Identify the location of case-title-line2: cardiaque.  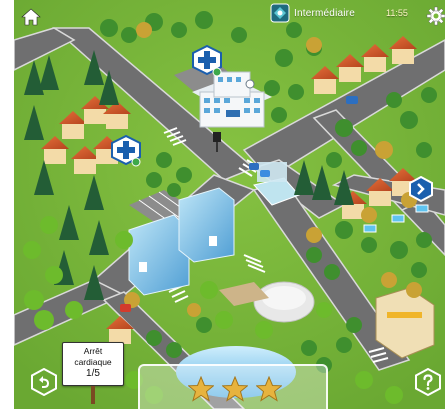
(93, 361).